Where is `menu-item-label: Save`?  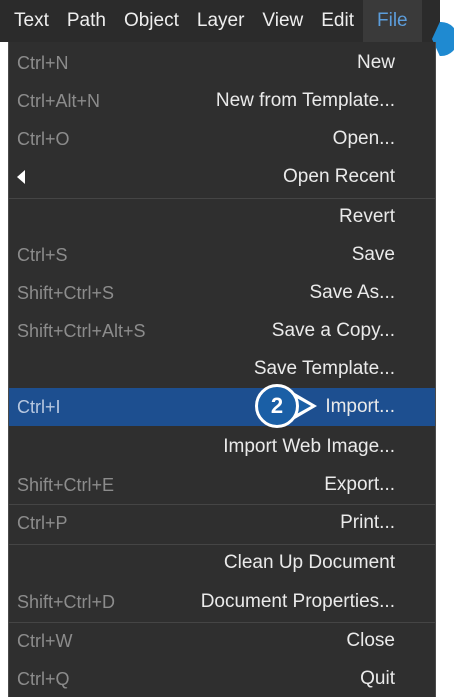 menu-item-label: Save is located at coordinates (373, 254).